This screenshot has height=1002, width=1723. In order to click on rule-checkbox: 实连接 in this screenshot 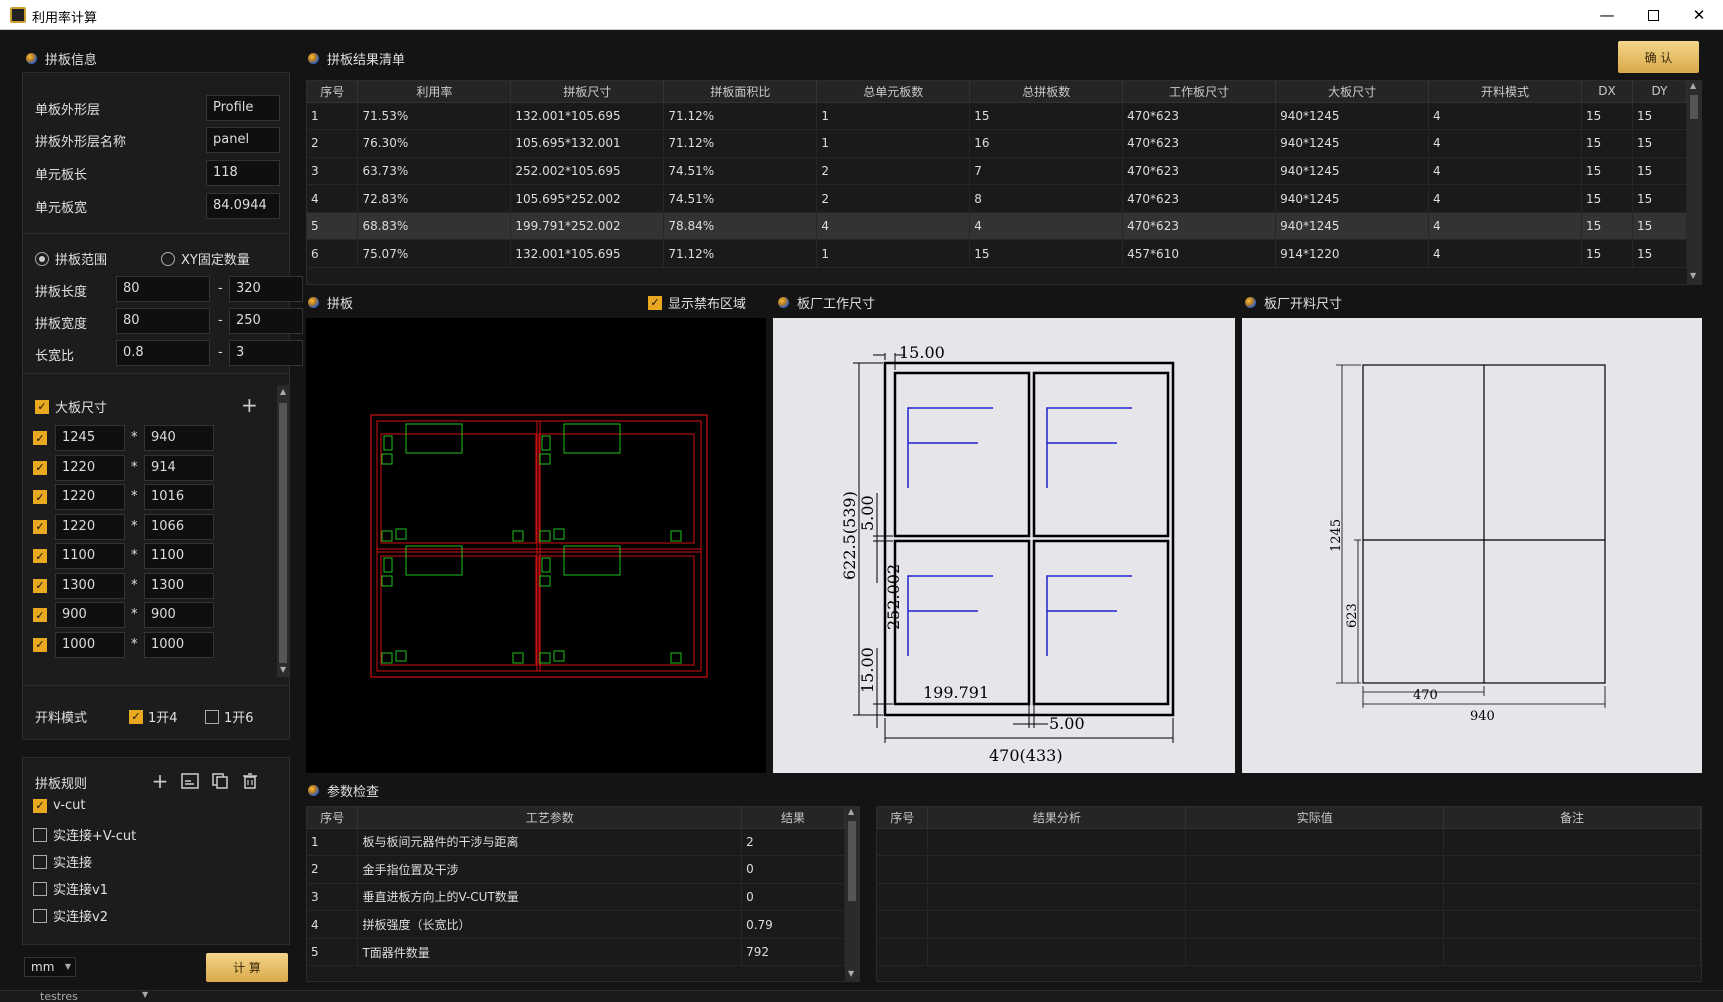, I will do `click(62, 861)`.